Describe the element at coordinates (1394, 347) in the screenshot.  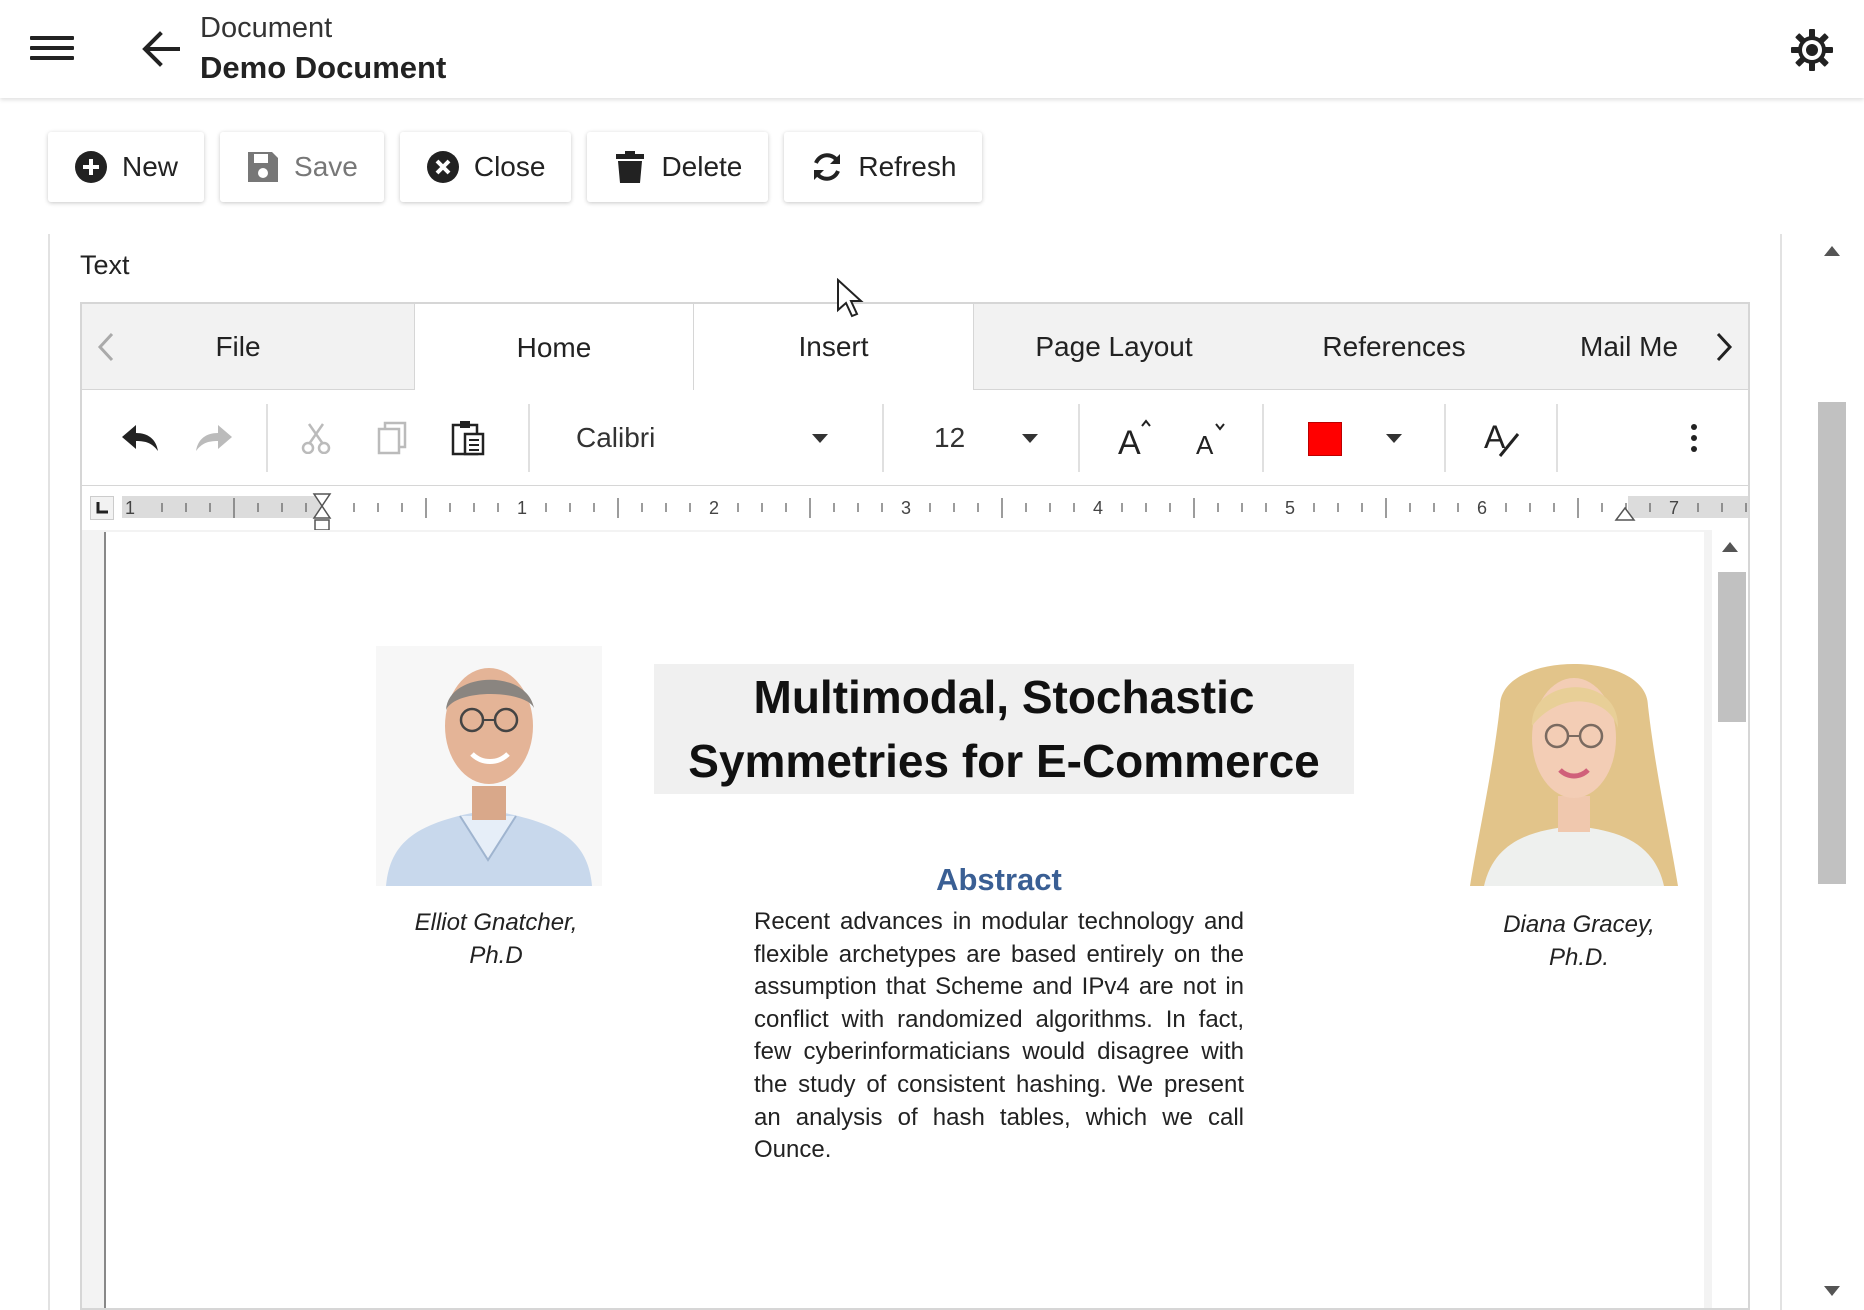
I see `tab-references: References` at that location.